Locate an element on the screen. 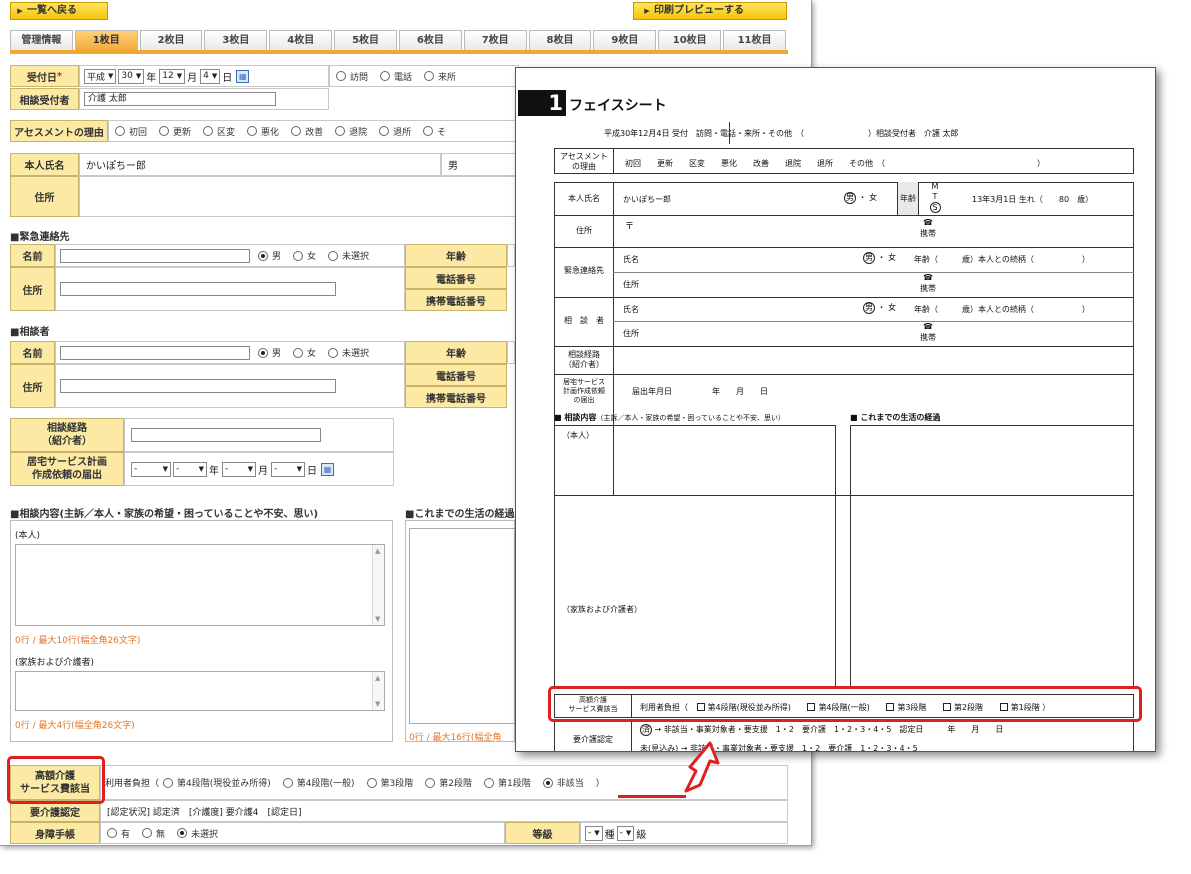 This screenshot has height=874, width=1191. method-phone-radio: 電話 is located at coordinates (396, 76).